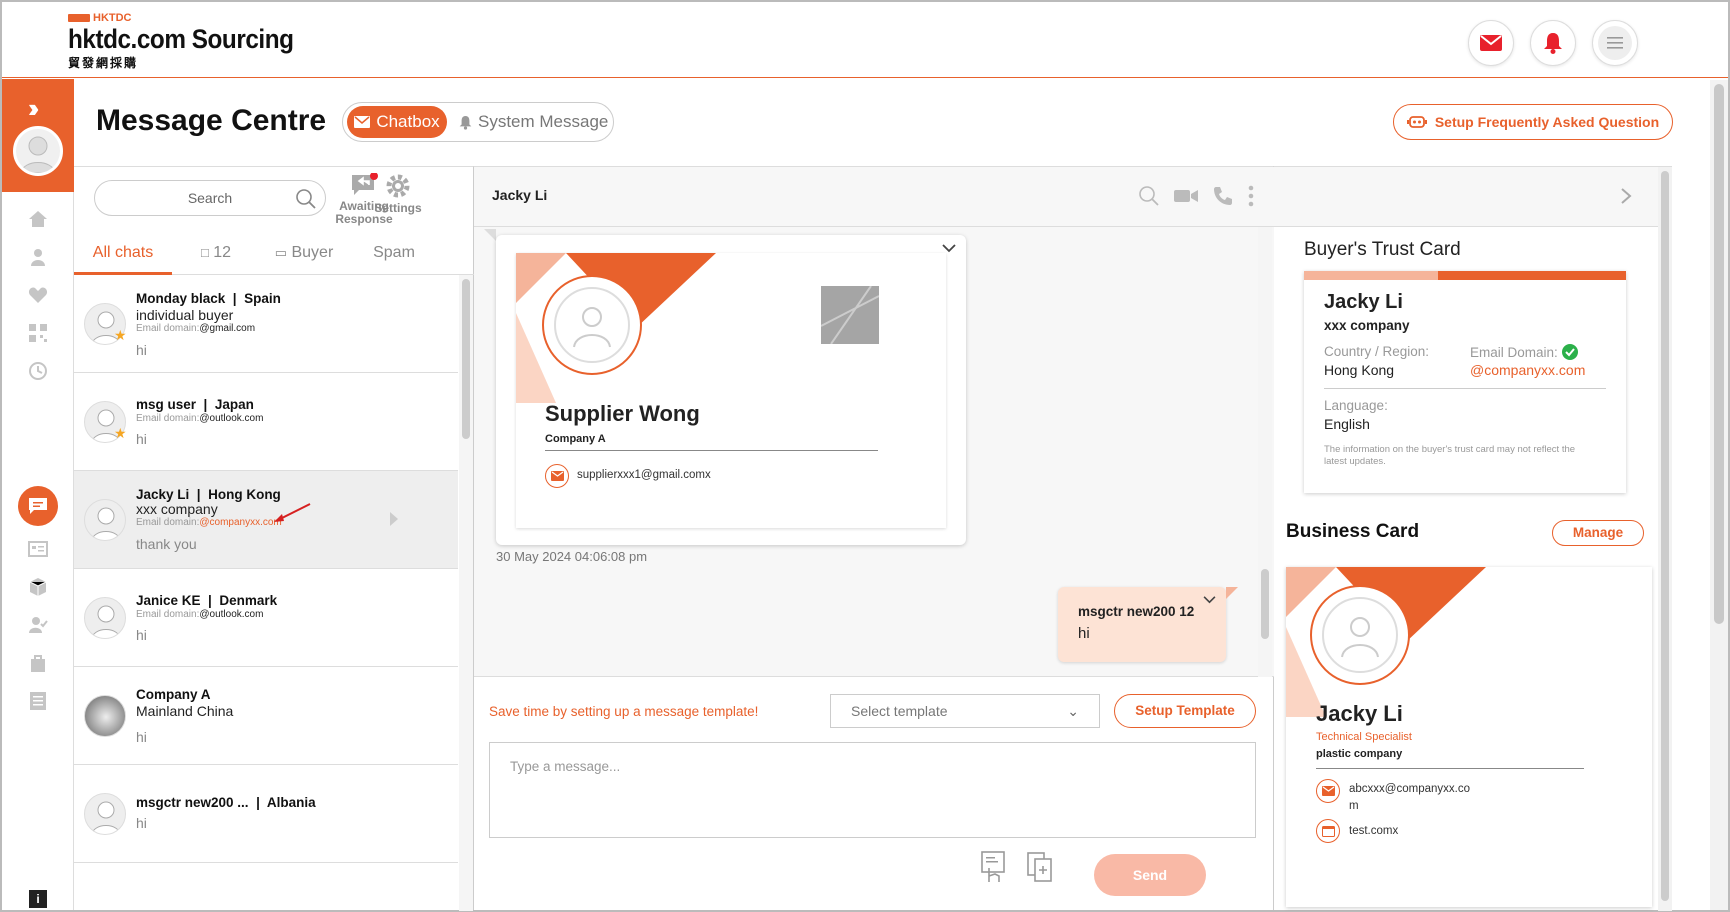 The height and width of the screenshot is (912, 1730). I want to click on message-type-toggle: Chatbox System Message, so click(478, 122).